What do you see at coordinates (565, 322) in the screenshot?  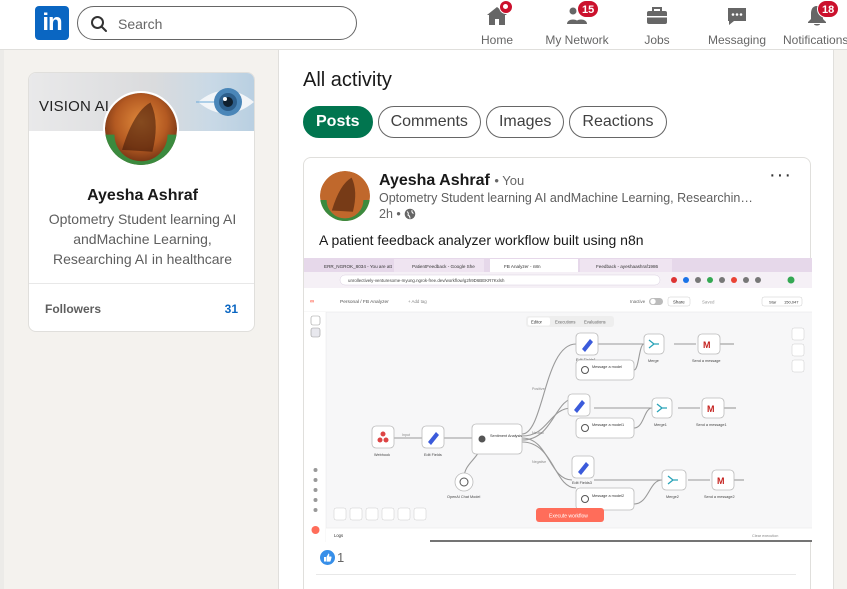 I see `n8n-tab-executions: Executions` at bounding box center [565, 322].